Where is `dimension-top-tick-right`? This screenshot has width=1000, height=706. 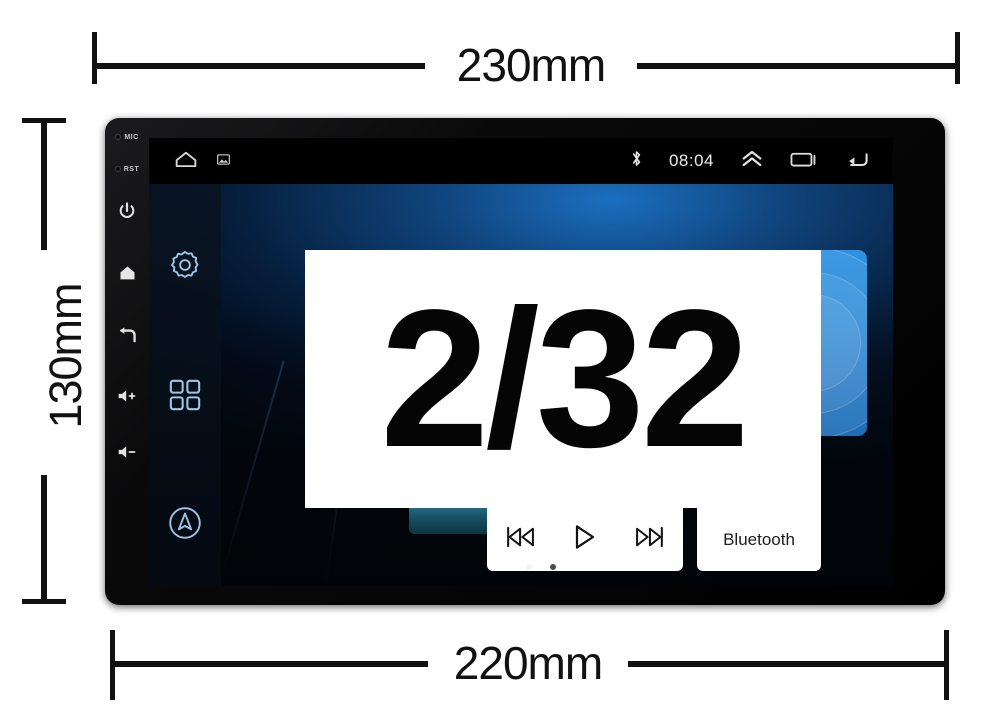
dimension-top-tick-right is located at coordinates (957, 58).